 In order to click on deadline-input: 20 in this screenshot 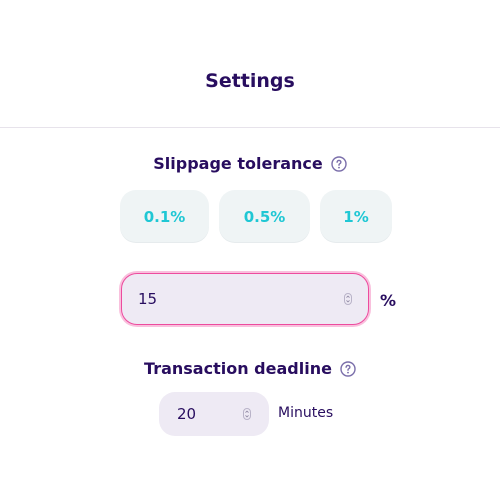, I will do `click(214, 414)`.